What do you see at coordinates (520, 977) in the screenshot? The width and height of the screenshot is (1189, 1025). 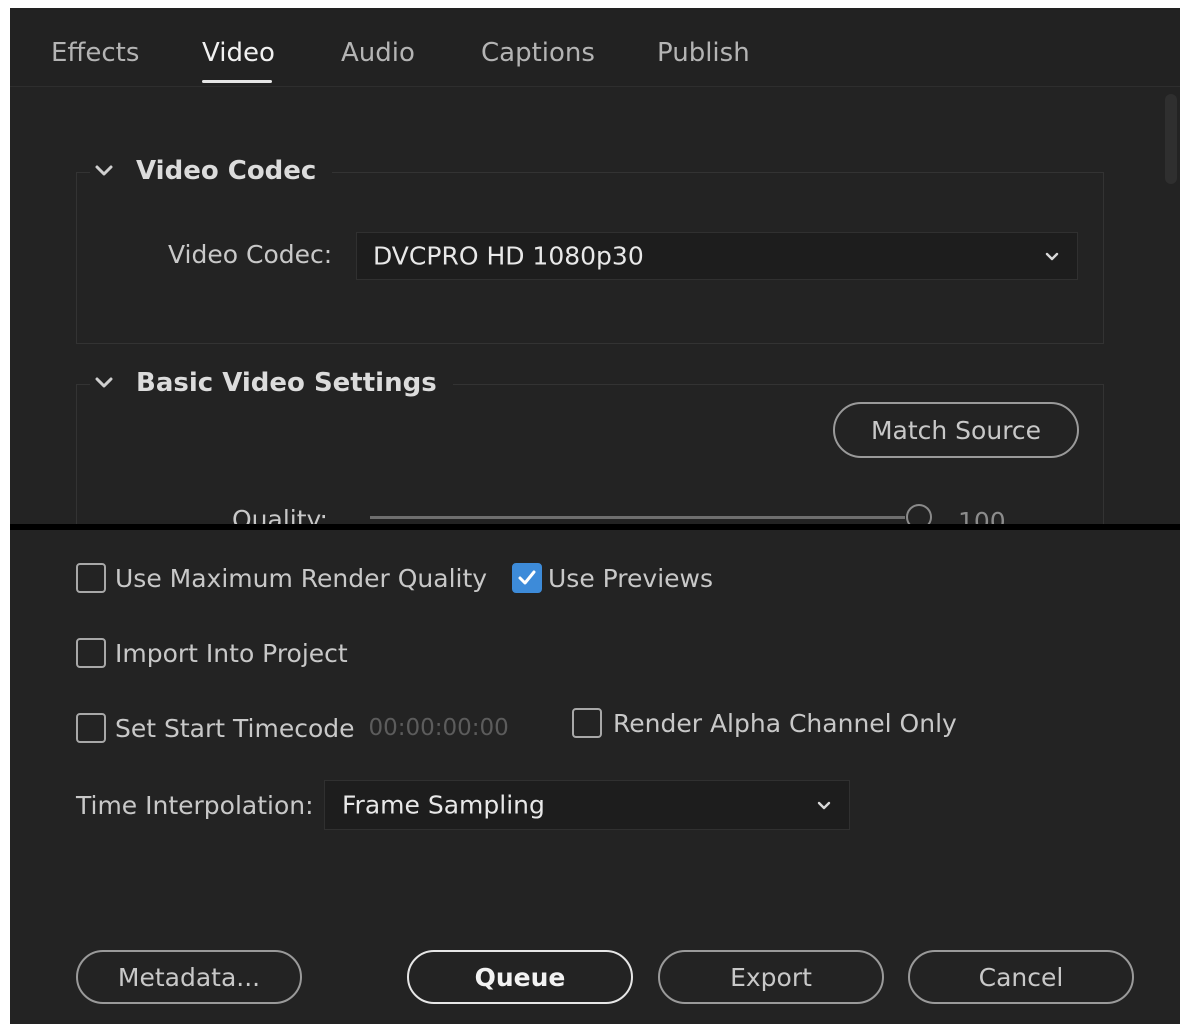 I see `queue-button: Queue` at bounding box center [520, 977].